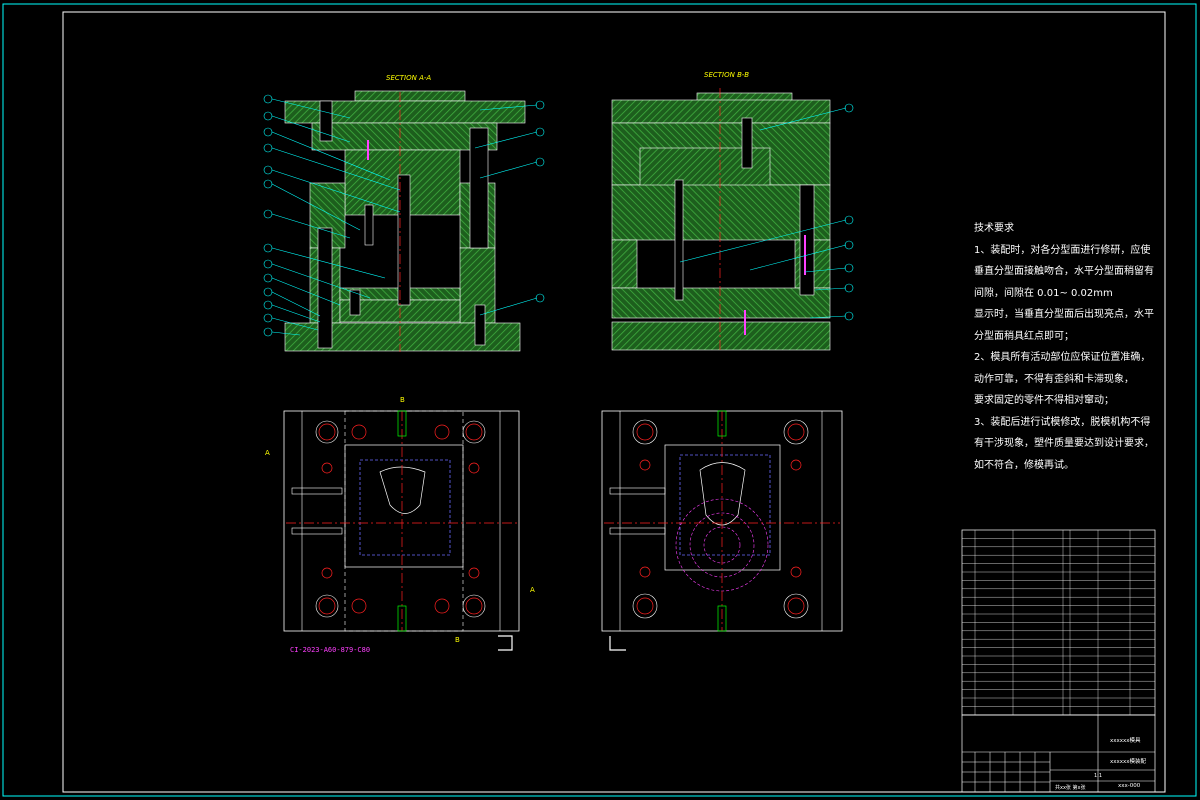 Image resolution: width=1200 pixels, height=800 pixels. Describe the element at coordinates (1128, 761) in the screenshot. I see `title-block-sub: xxxxxx模装配` at that location.